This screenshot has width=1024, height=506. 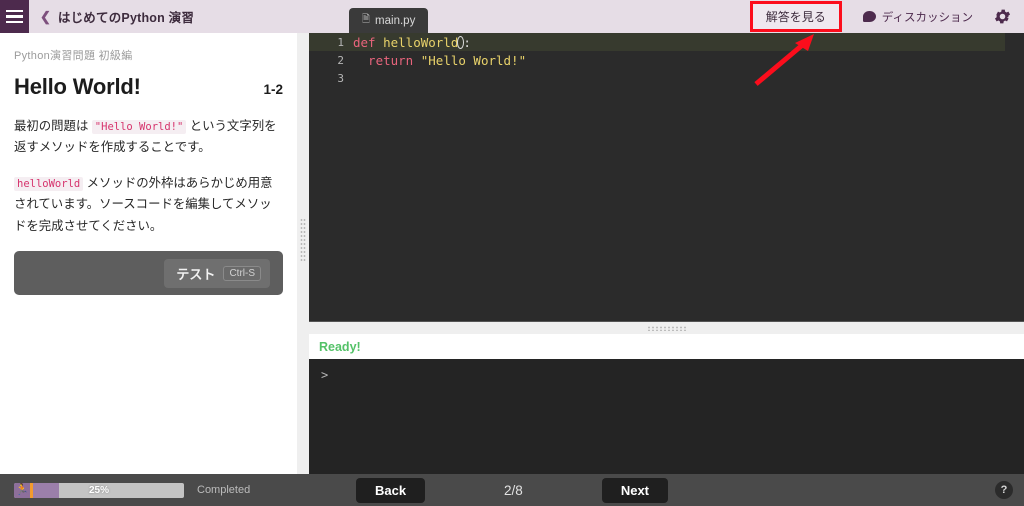 I want to click on test-shortcut-badge: Ctrl-S, so click(x=242, y=273).